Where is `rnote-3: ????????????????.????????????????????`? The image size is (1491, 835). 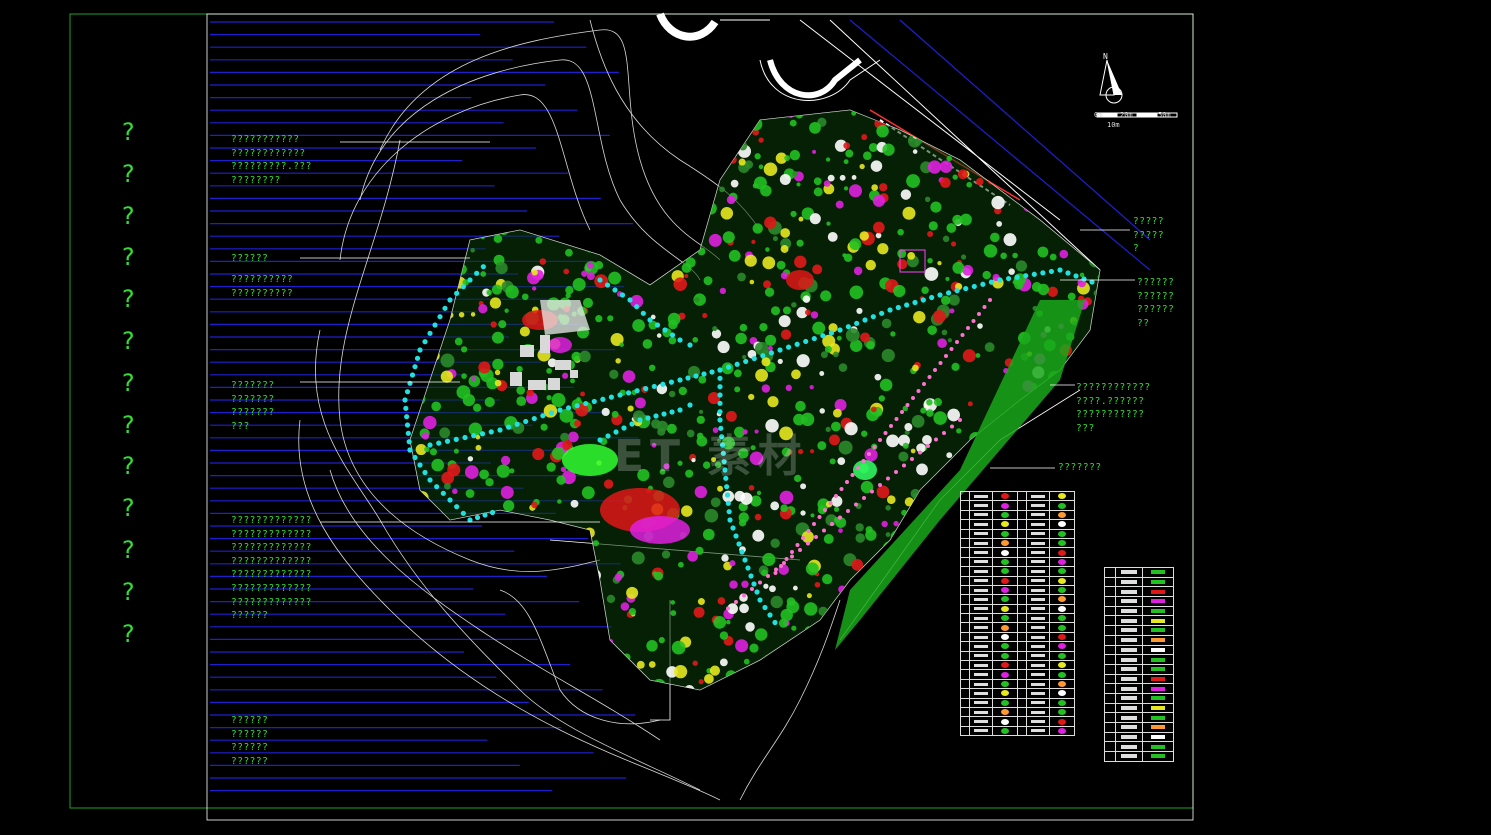 rnote-3: ????????????????.???????????????????? is located at coordinates (1113, 408).